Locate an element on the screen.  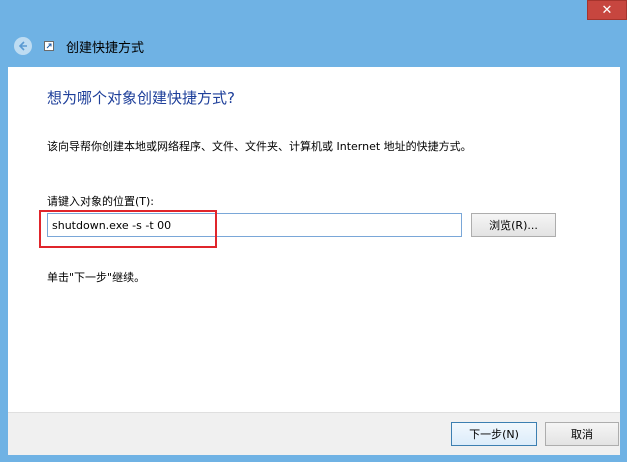
close-icon: ✕ is located at coordinates (607, 10).